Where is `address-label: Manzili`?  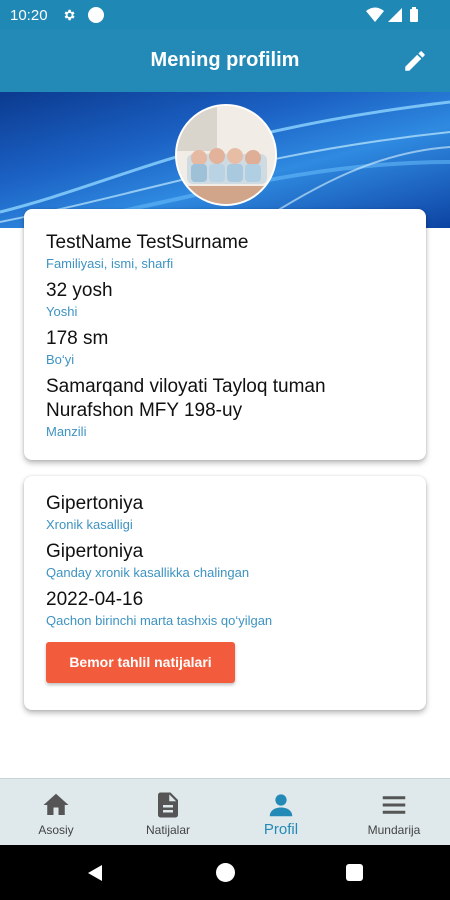 address-label: Manzili is located at coordinates (66, 431).